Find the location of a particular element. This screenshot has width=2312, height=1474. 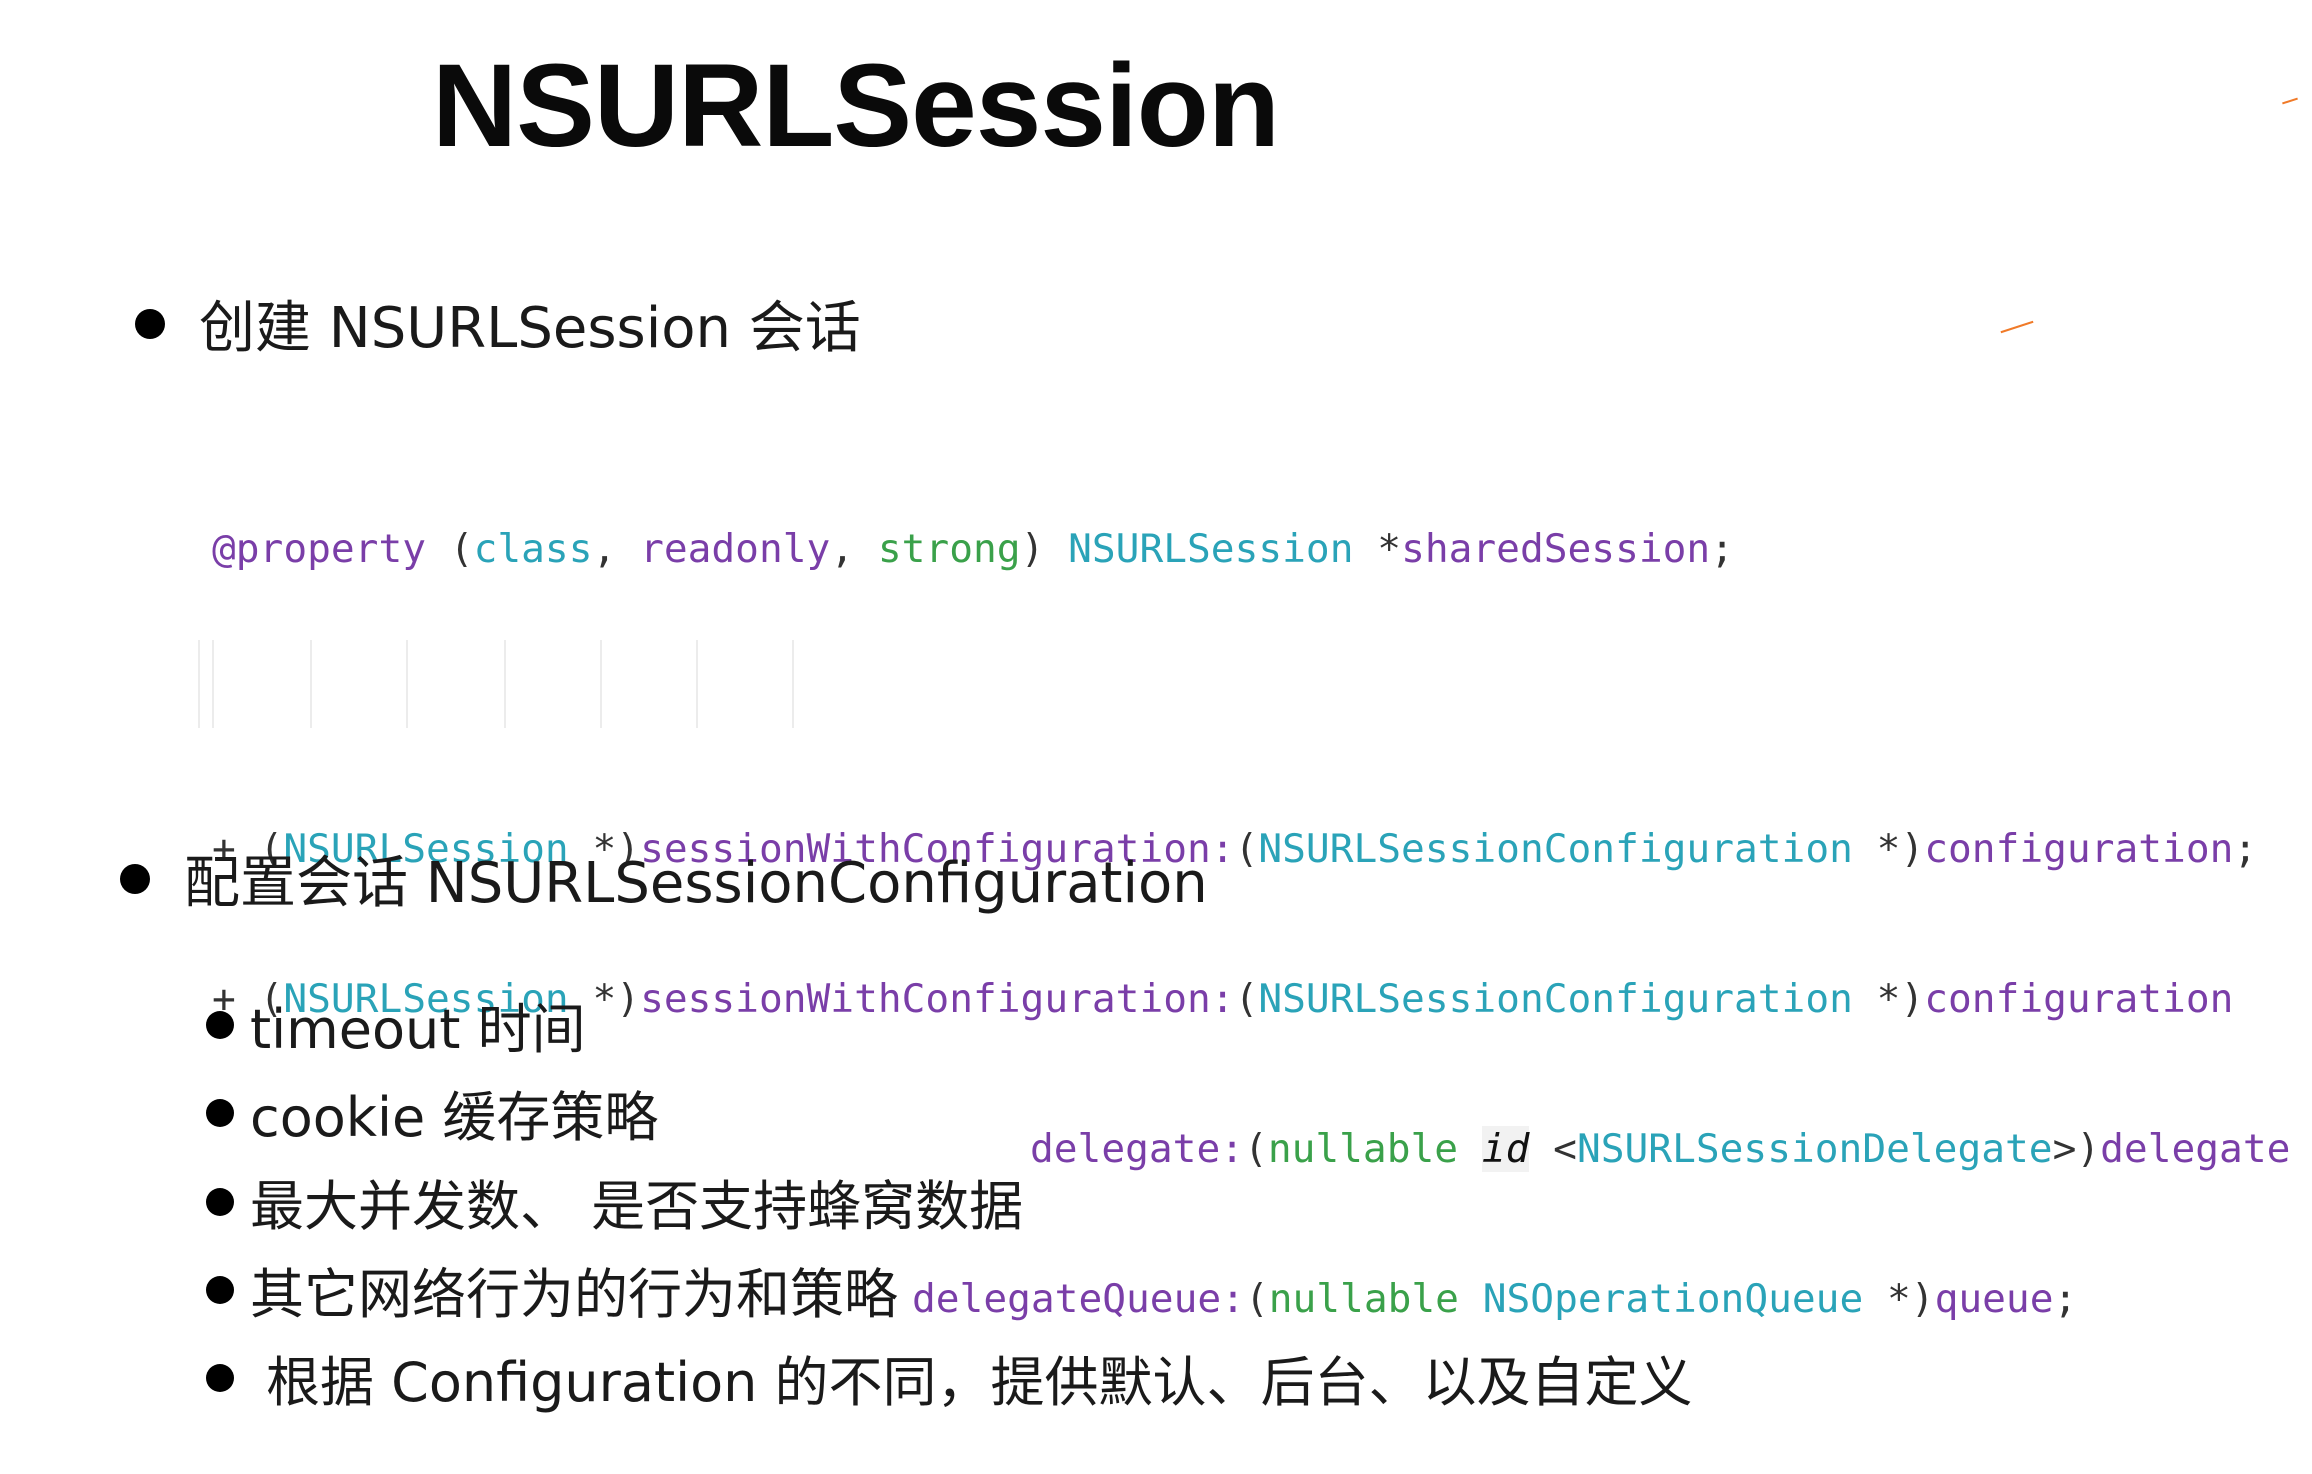

code-token: delegate is located at coordinates (2195, 1149).